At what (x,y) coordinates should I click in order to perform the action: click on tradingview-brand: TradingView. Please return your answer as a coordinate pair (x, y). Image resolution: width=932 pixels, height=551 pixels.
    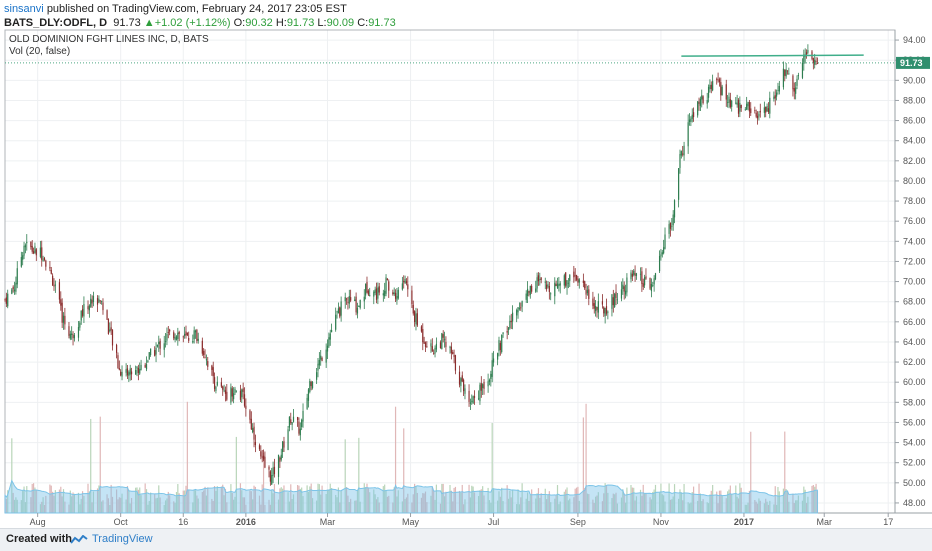
    Looking at the image, I should click on (122, 539).